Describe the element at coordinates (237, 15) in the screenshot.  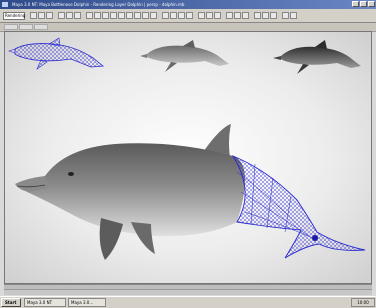
I see `ipr-render-icon` at that location.